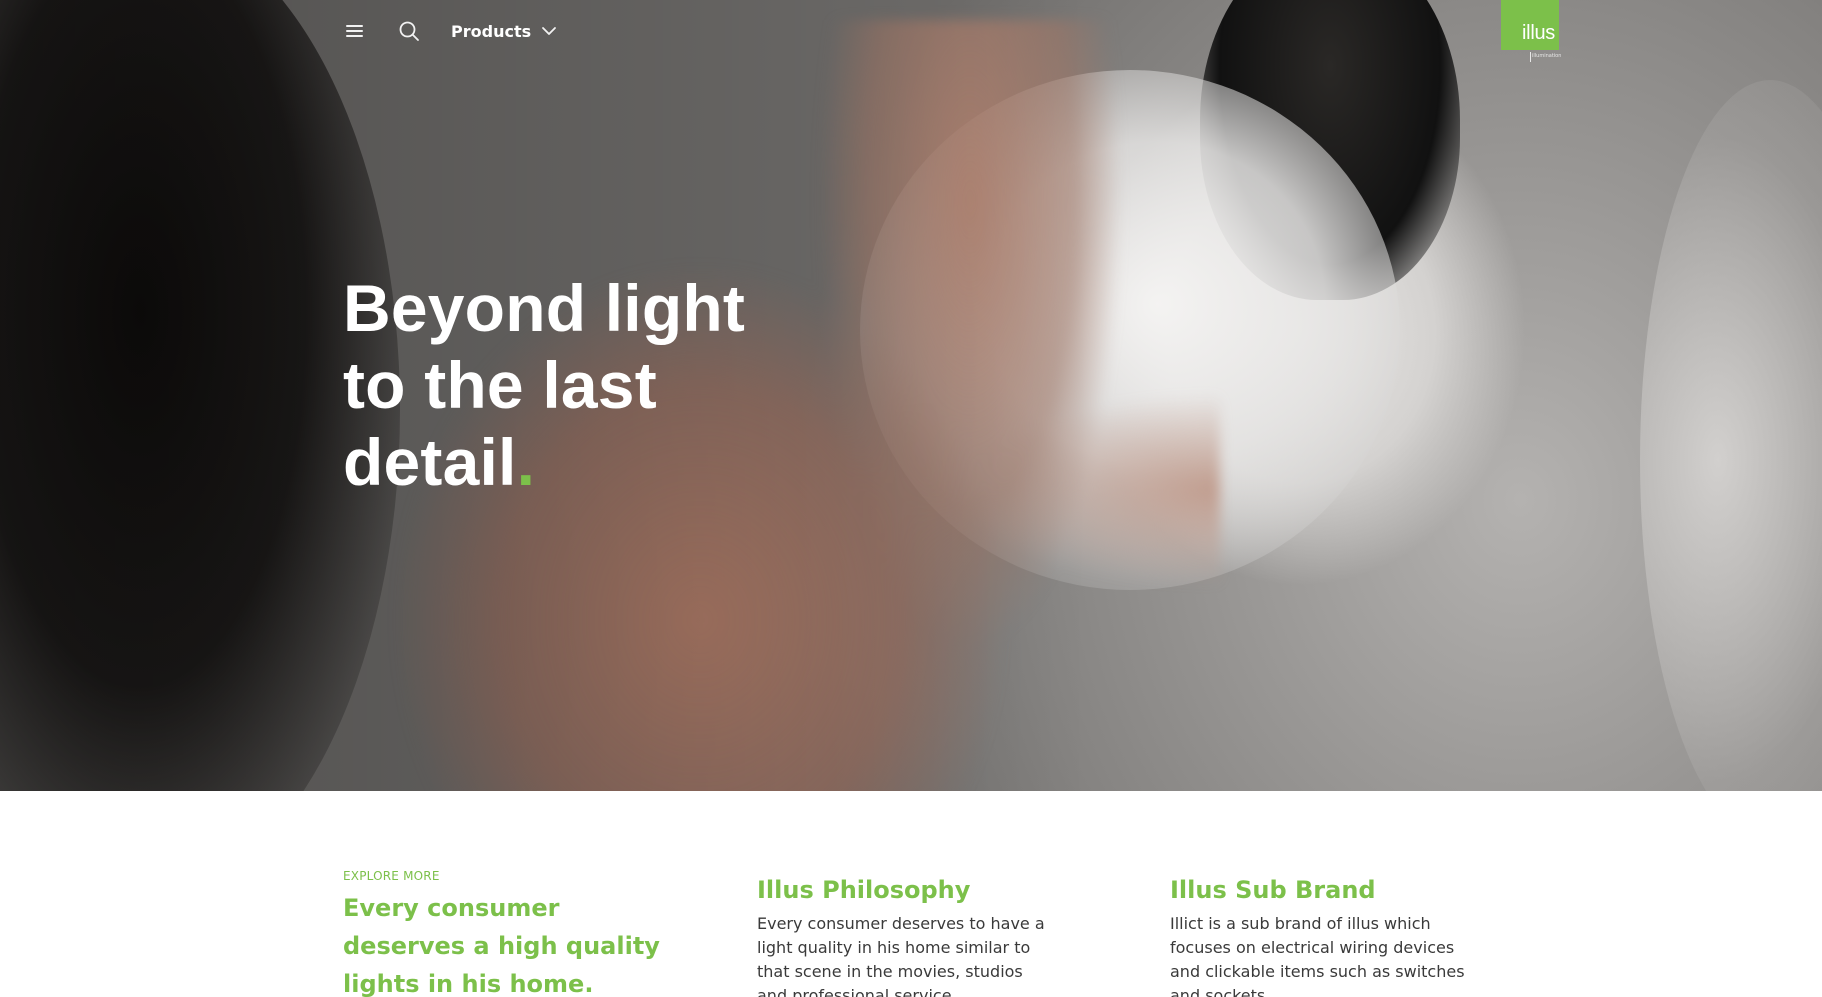 The height and width of the screenshot is (997, 1822). What do you see at coordinates (549, 31) in the screenshot?
I see `chevron-down-icon` at bounding box center [549, 31].